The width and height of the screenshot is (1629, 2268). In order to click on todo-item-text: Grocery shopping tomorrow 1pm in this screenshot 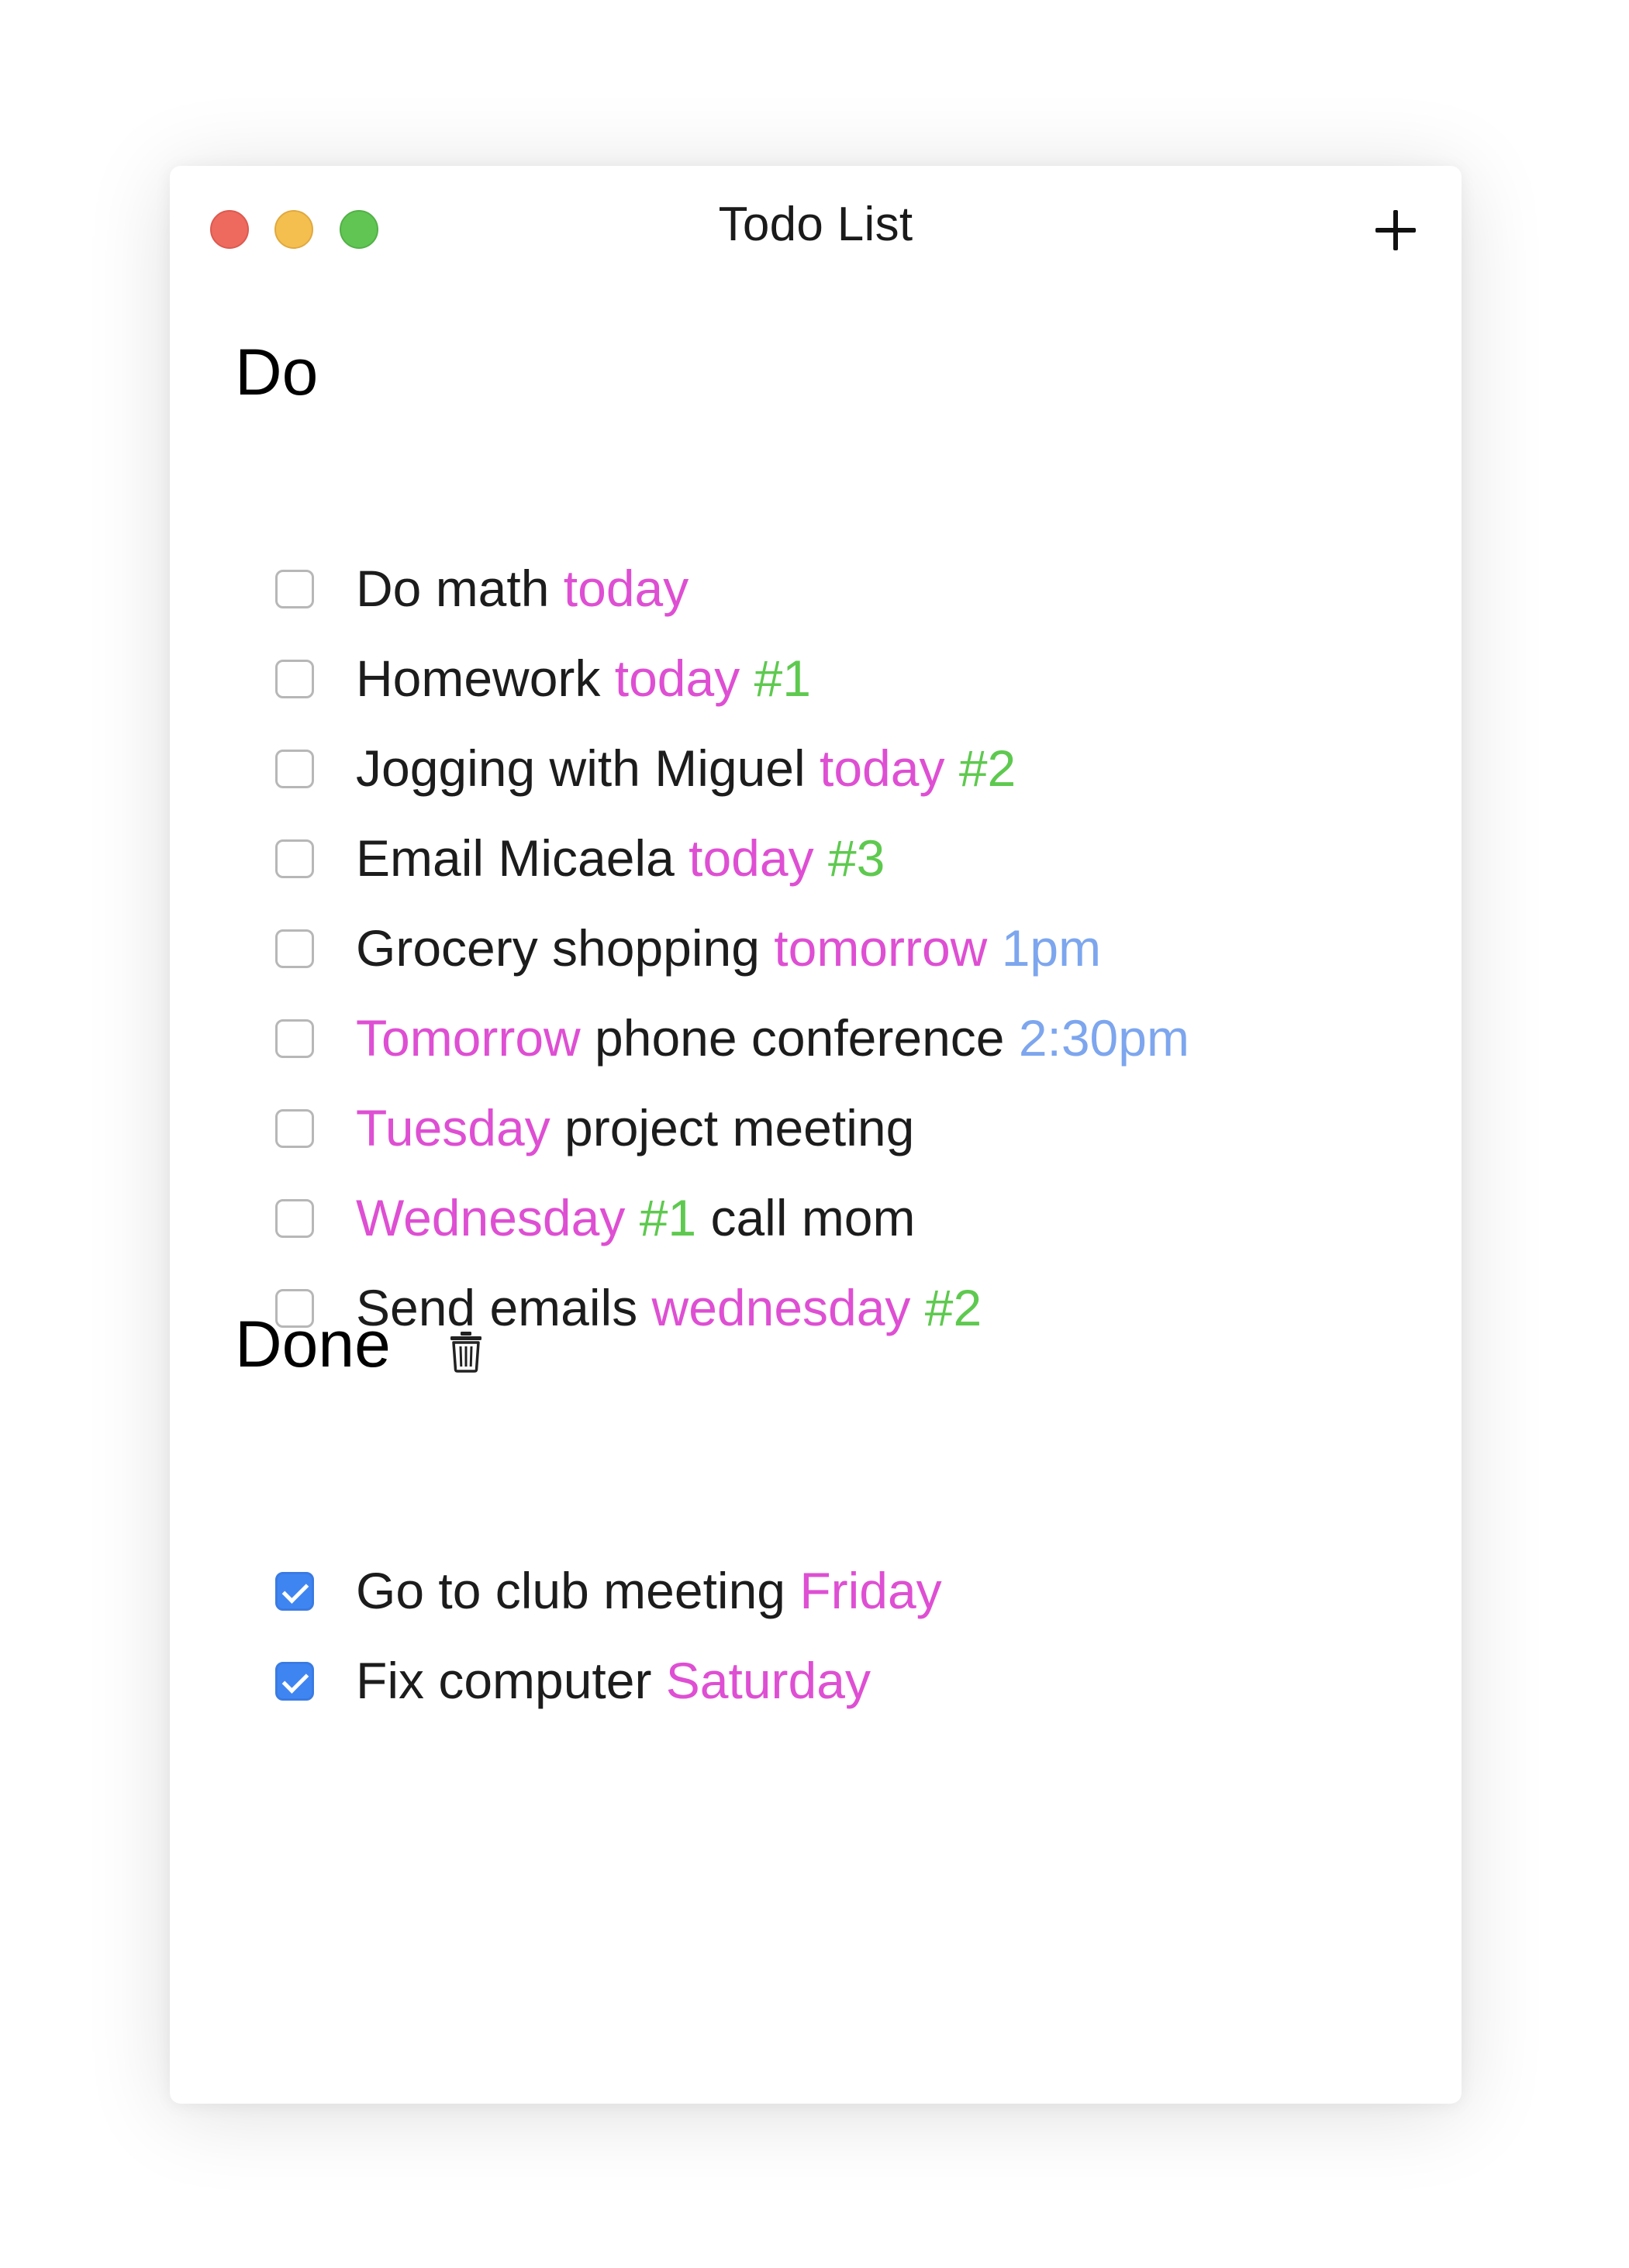, I will do `click(728, 949)`.